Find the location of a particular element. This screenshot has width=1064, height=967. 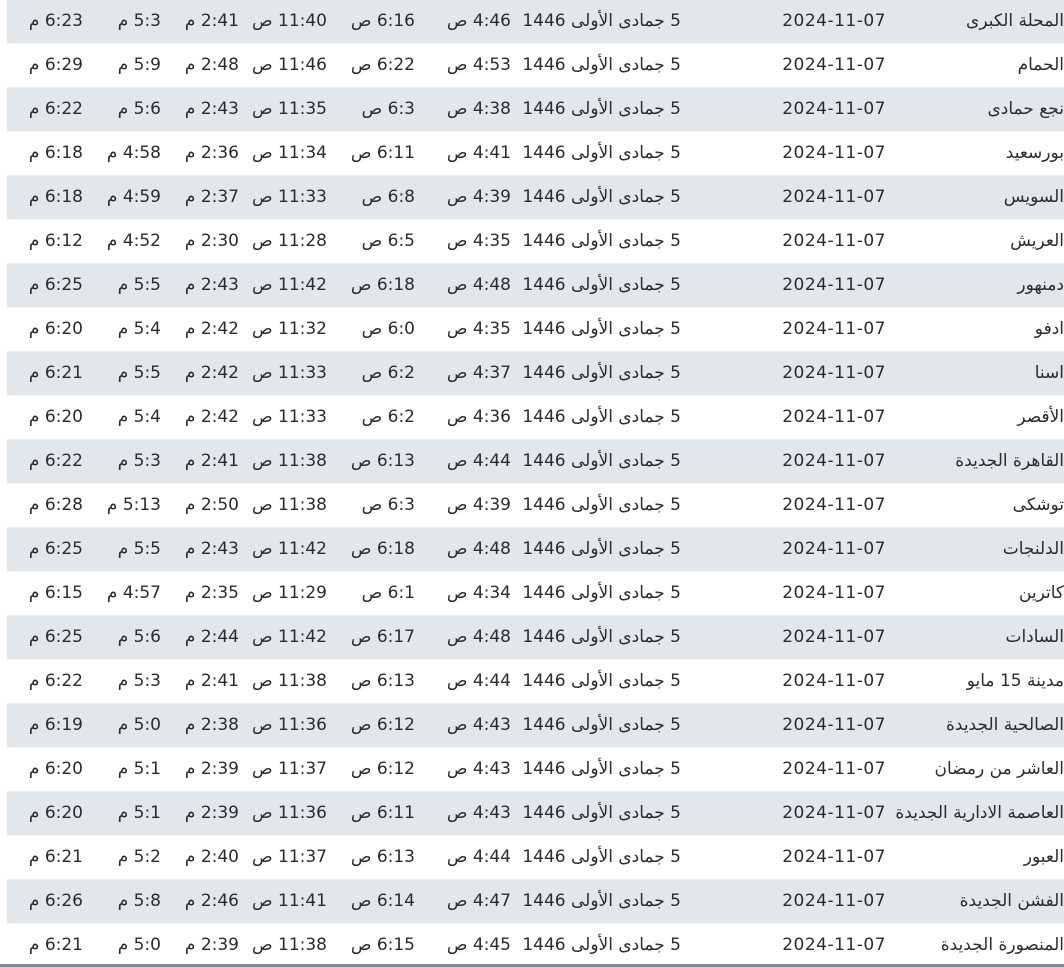

asr-time-cell: 2:38 م is located at coordinates (200, 725).